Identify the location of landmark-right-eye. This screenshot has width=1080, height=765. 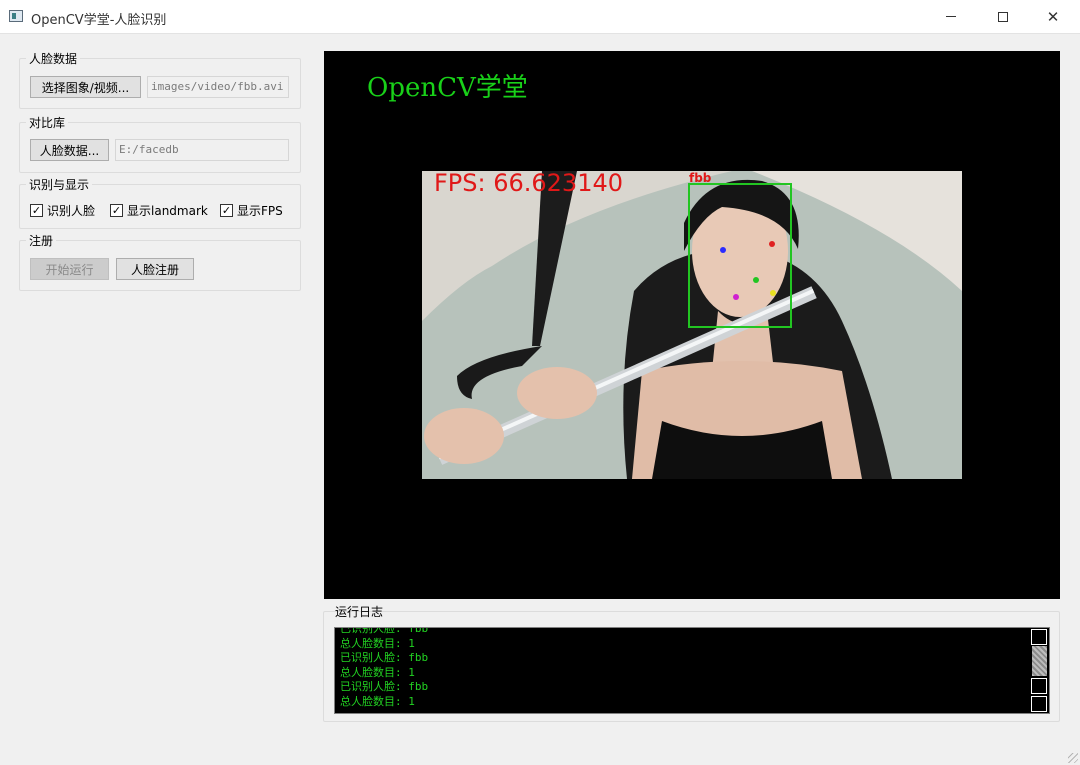
(772, 244).